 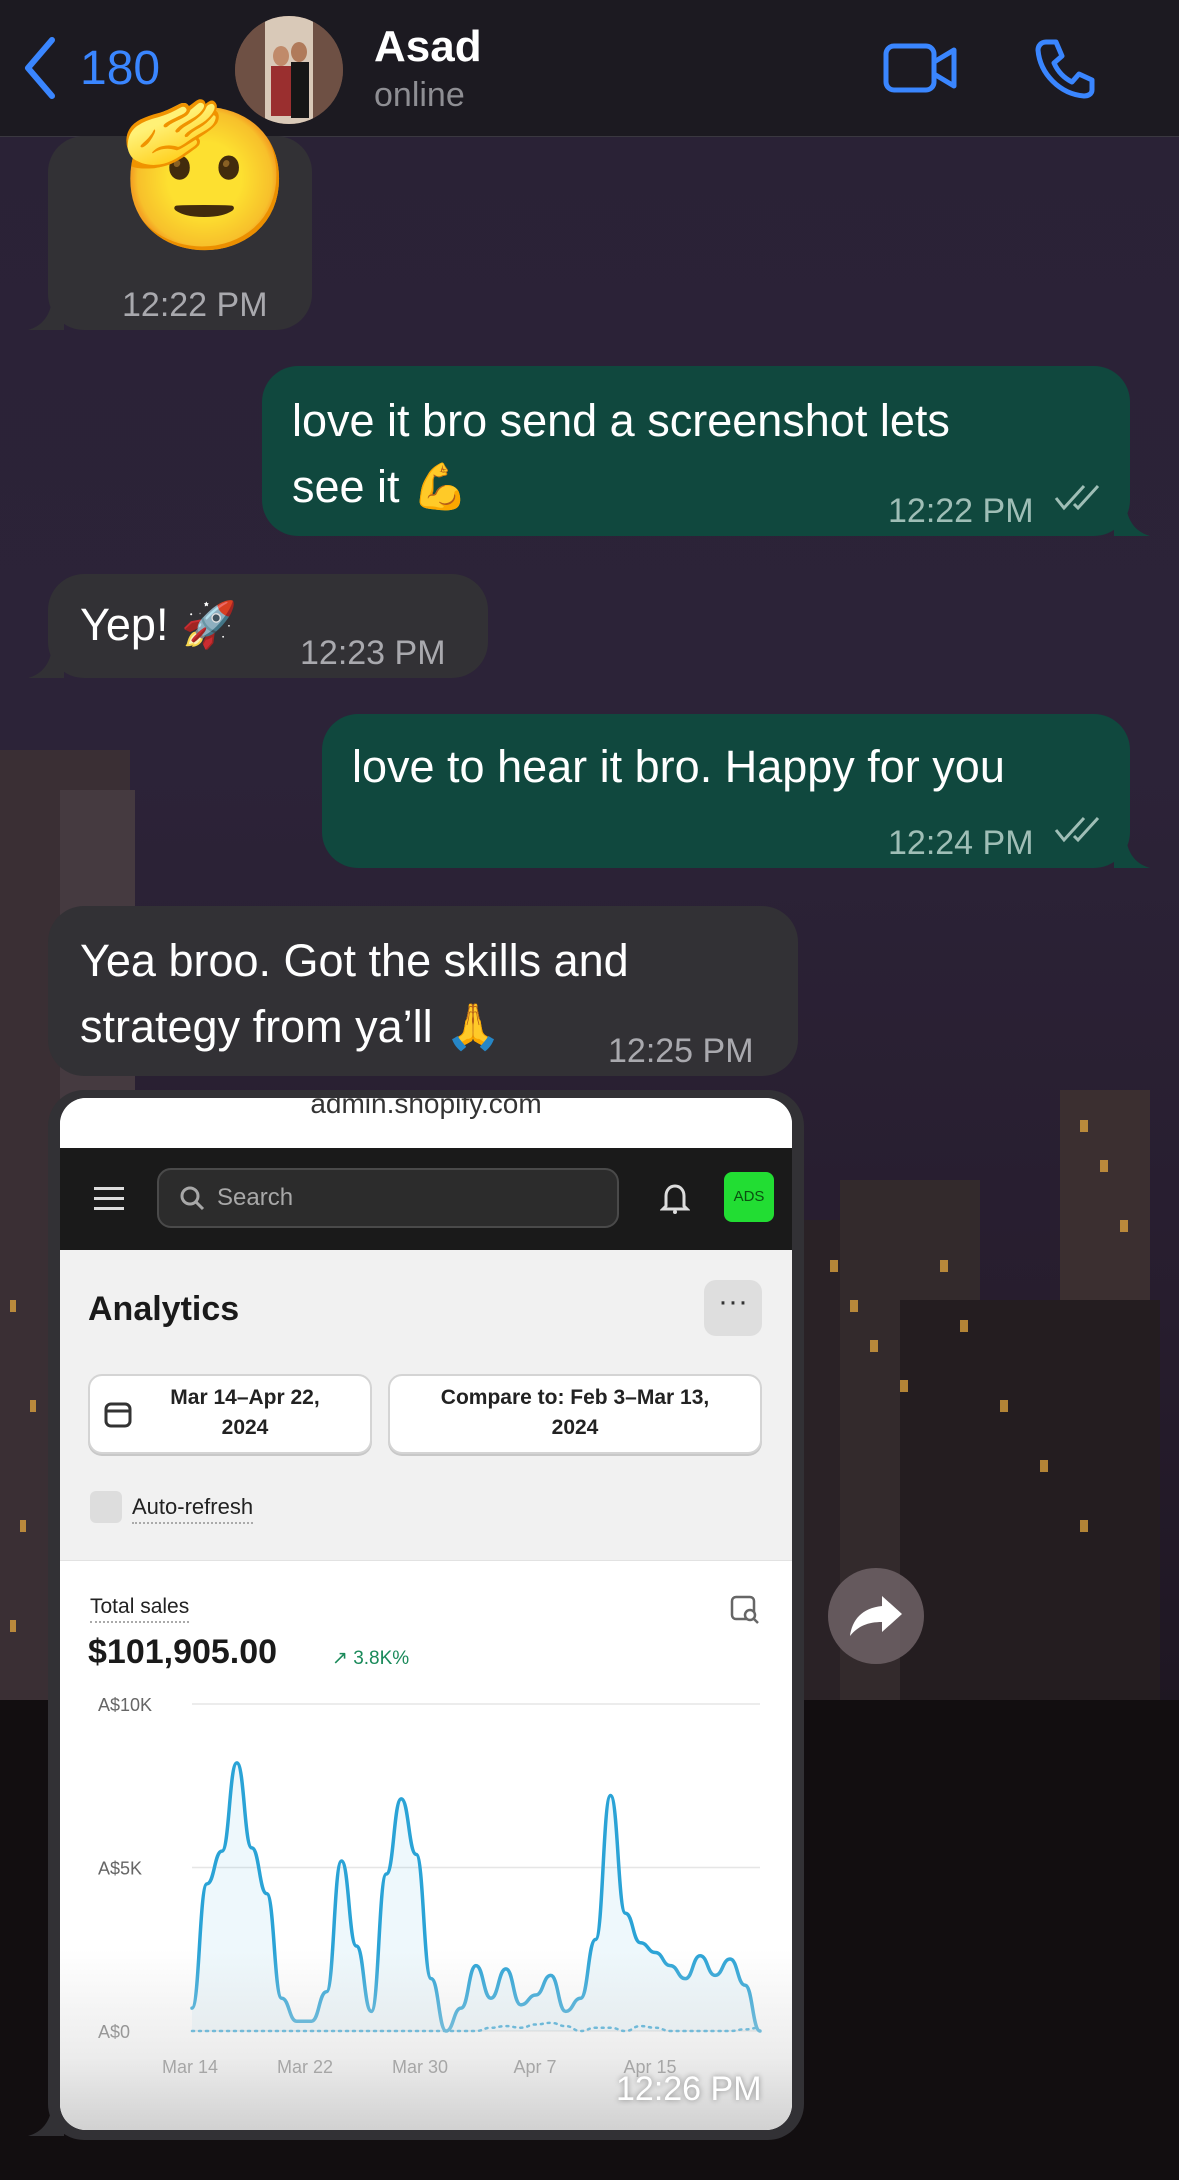 What do you see at coordinates (109, 1198) in the screenshot?
I see `menu-icon` at bounding box center [109, 1198].